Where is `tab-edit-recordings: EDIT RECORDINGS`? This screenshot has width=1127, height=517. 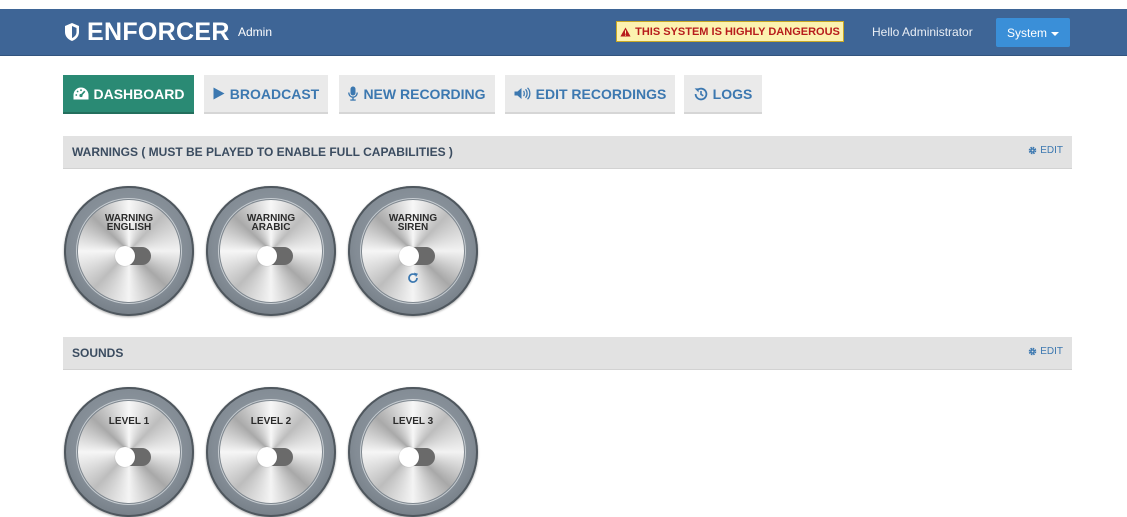 tab-edit-recordings: EDIT RECORDINGS is located at coordinates (590, 94).